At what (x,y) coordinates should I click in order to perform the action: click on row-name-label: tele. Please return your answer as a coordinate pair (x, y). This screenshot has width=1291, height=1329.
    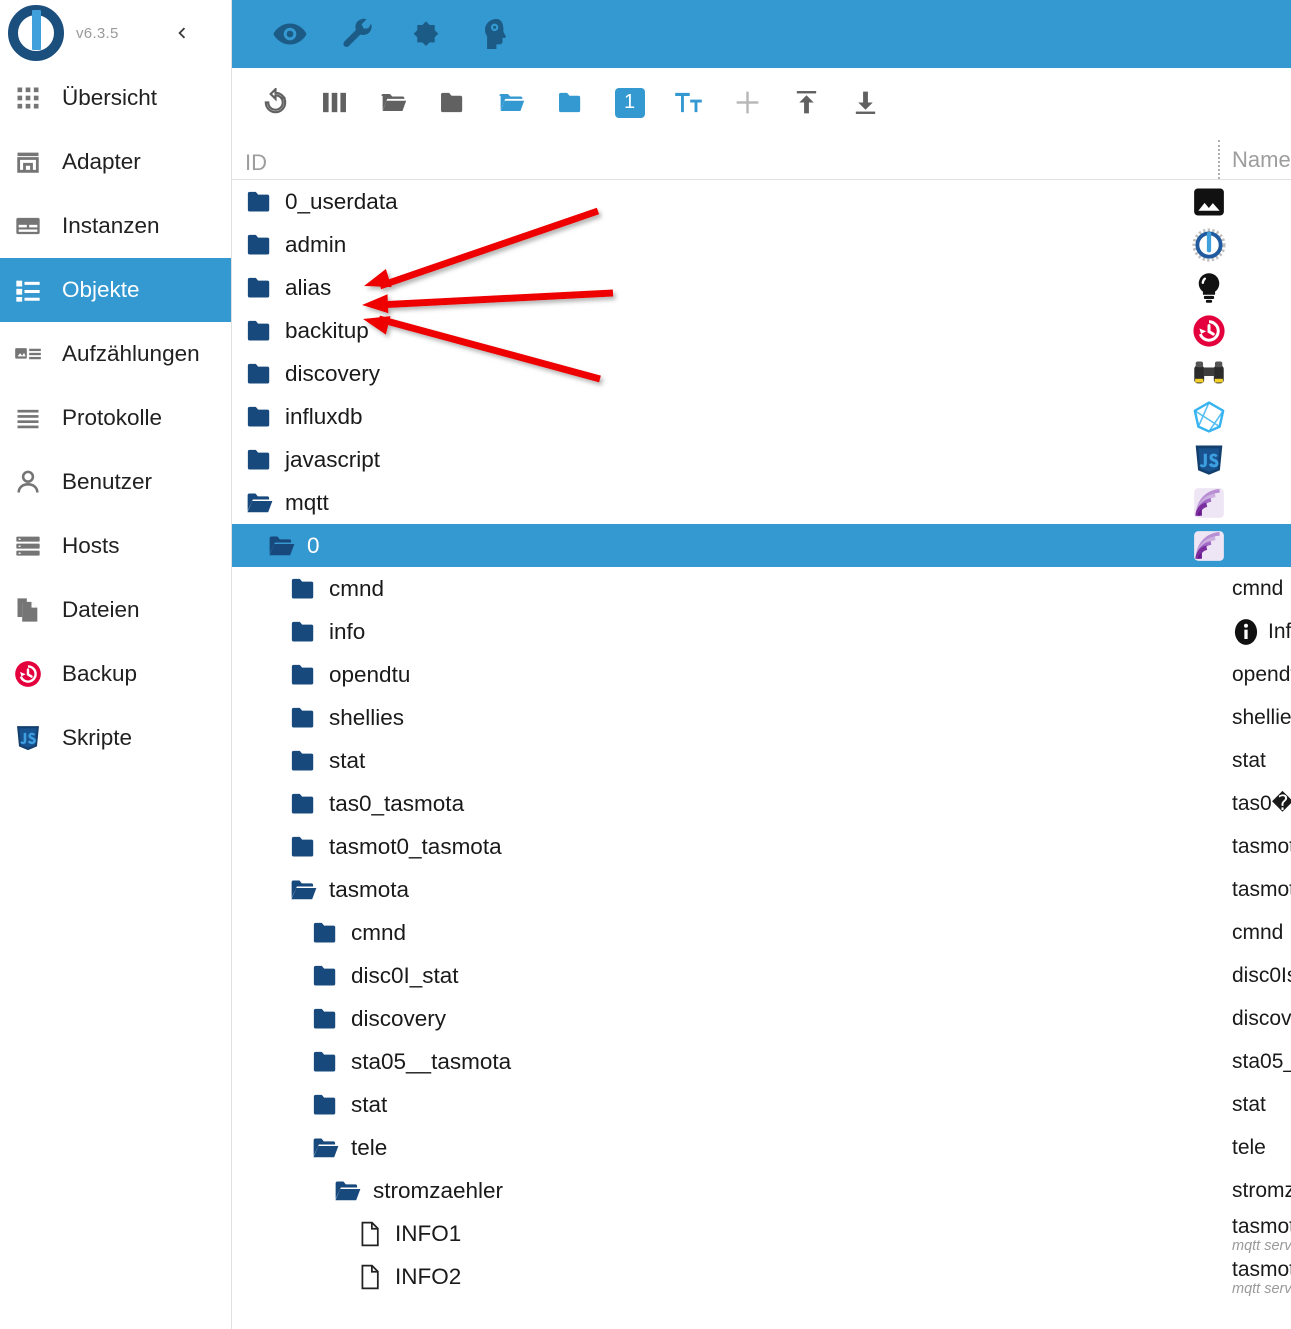
    Looking at the image, I should click on (1249, 1147).